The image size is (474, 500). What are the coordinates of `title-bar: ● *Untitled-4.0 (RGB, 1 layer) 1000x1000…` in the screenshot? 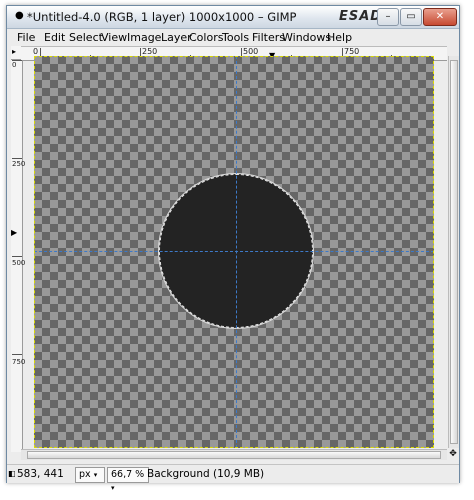 It's located at (233, 17).